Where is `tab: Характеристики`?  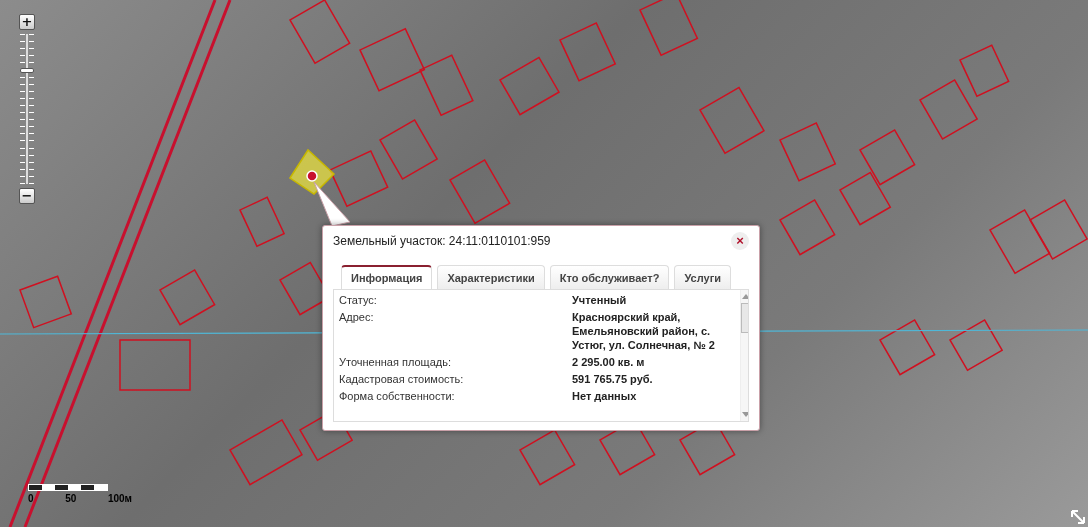 tab: Характеристики is located at coordinates (491, 277).